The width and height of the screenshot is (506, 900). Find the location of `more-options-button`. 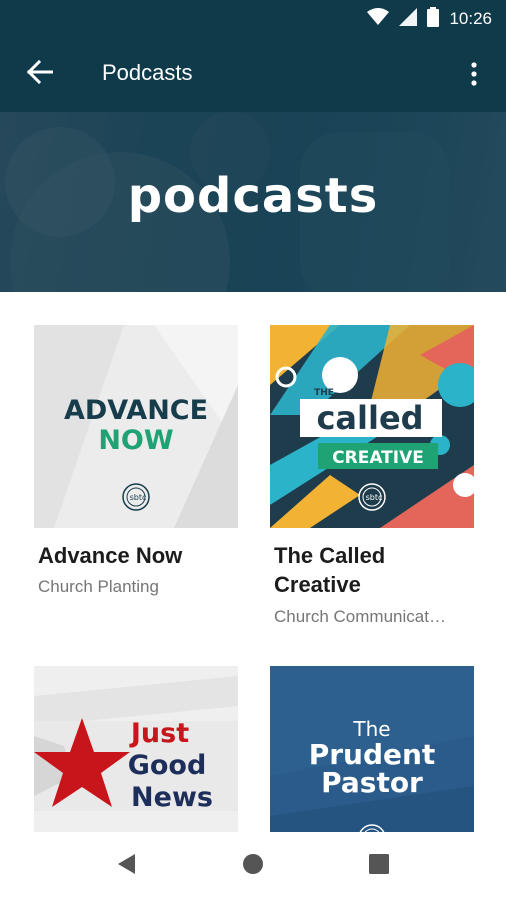

more-options-button is located at coordinates (474, 76).